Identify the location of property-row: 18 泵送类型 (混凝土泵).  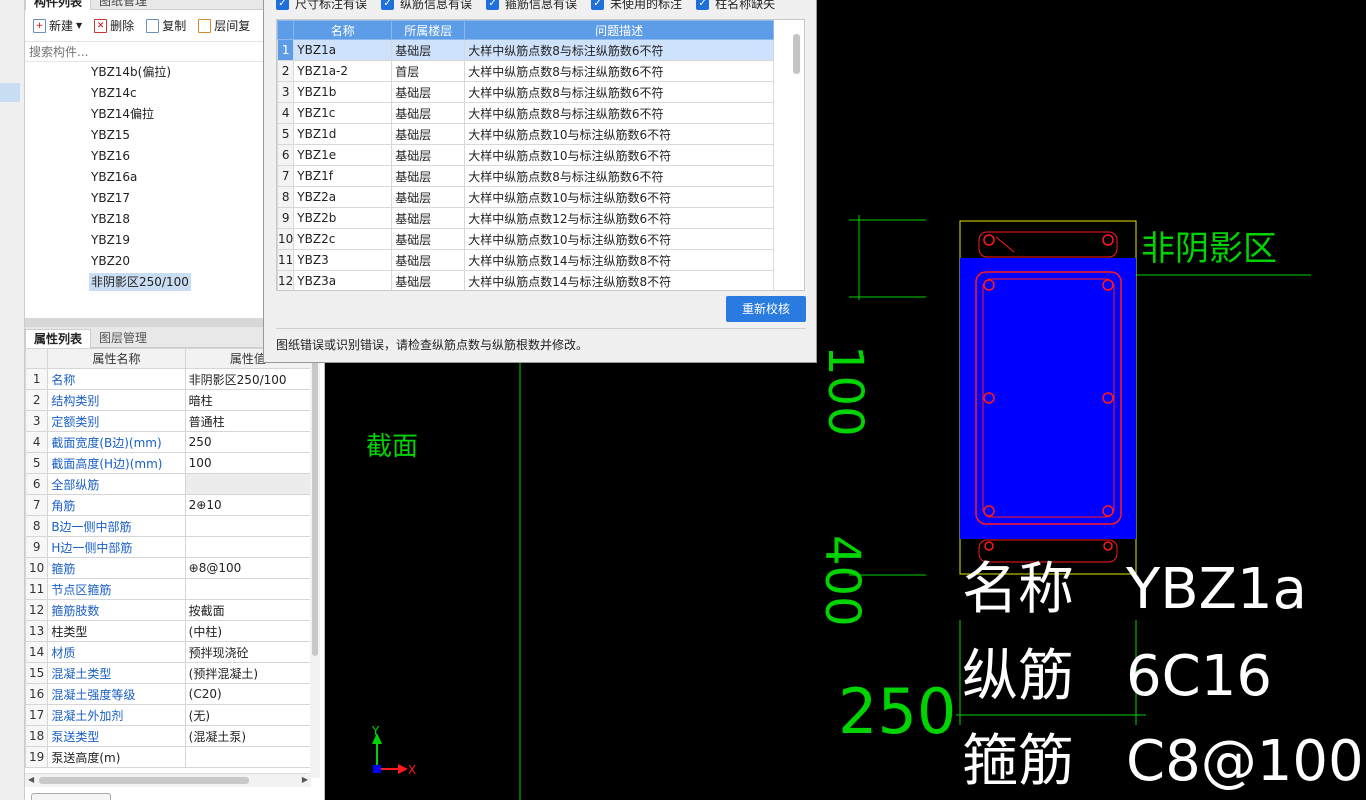
(168, 736).